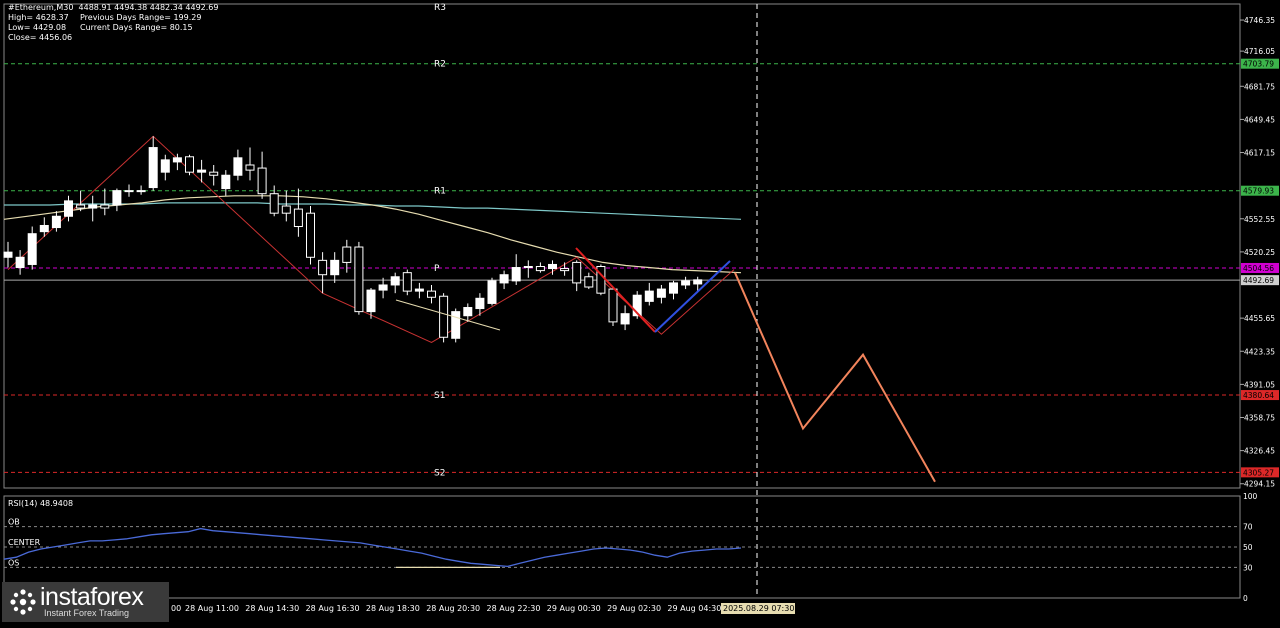  Describe the element at coordinates (1259, 86) in the screenshot. I see `price-tick-label: 4681.75` at that location.